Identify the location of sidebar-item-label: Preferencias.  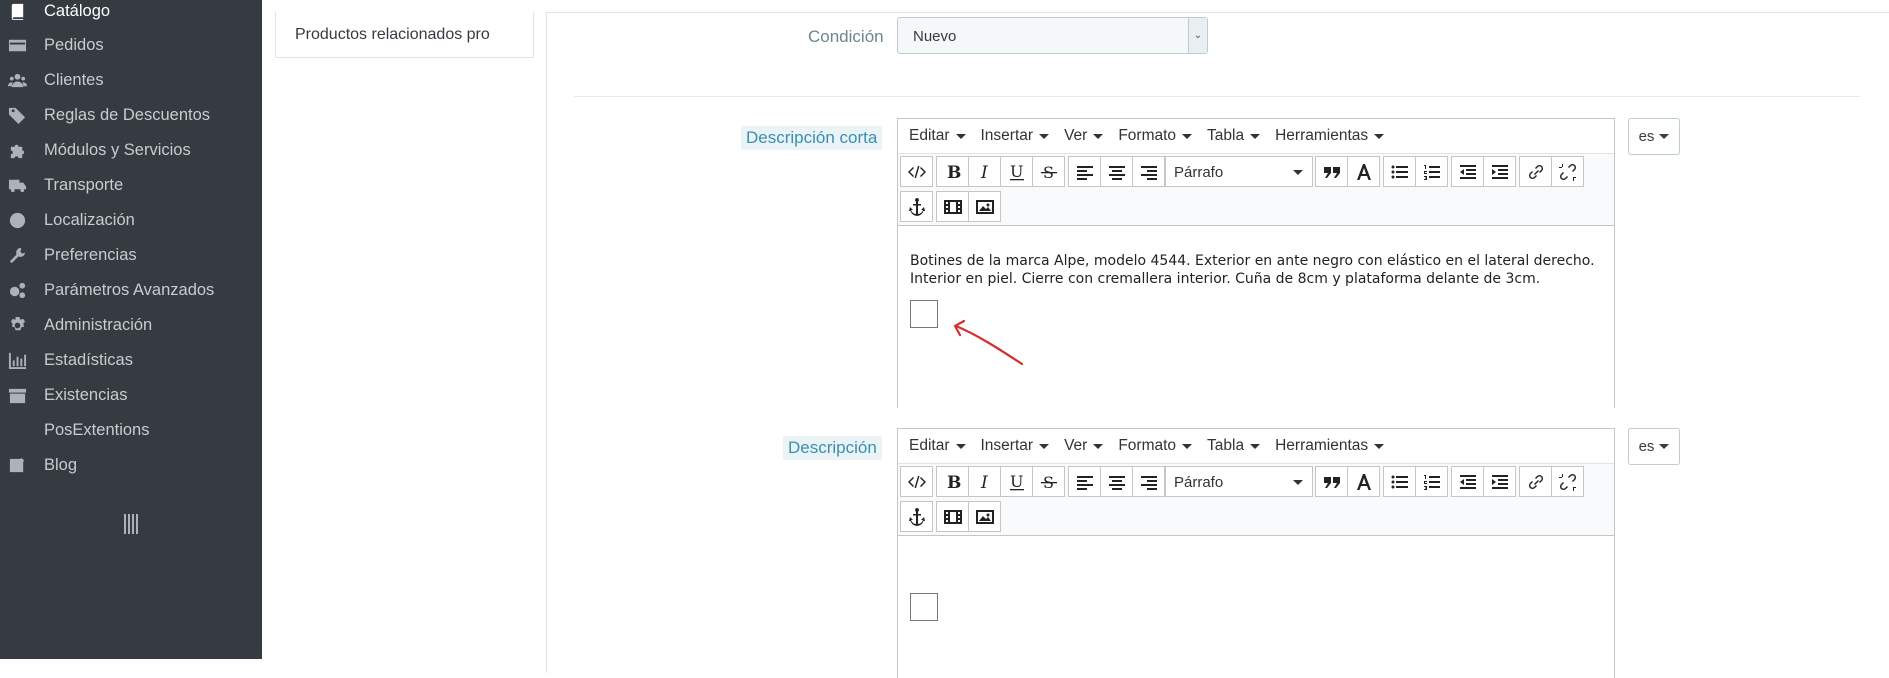
(90, 255).